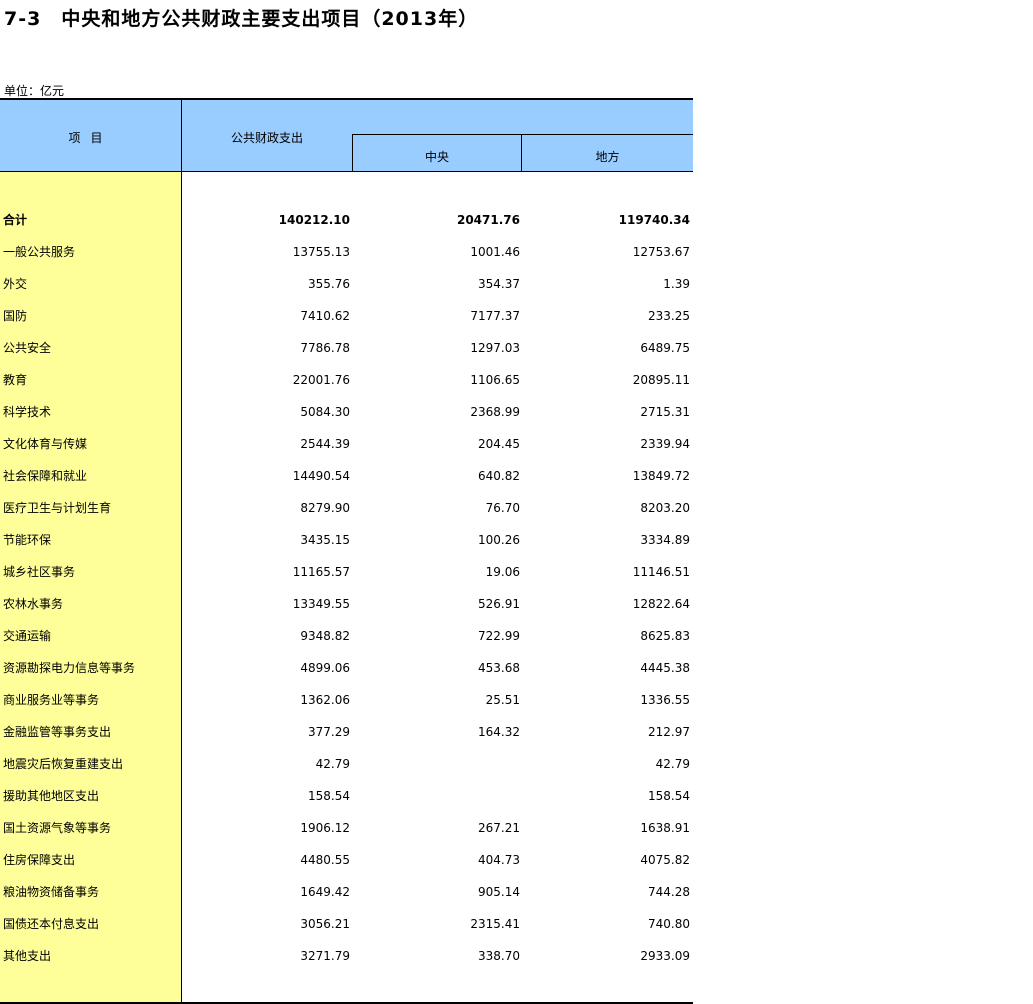  What do you see at coordinates (15, 284) in the screenshot?
I see `row-label: 外交` at bounding box center [15, 284].